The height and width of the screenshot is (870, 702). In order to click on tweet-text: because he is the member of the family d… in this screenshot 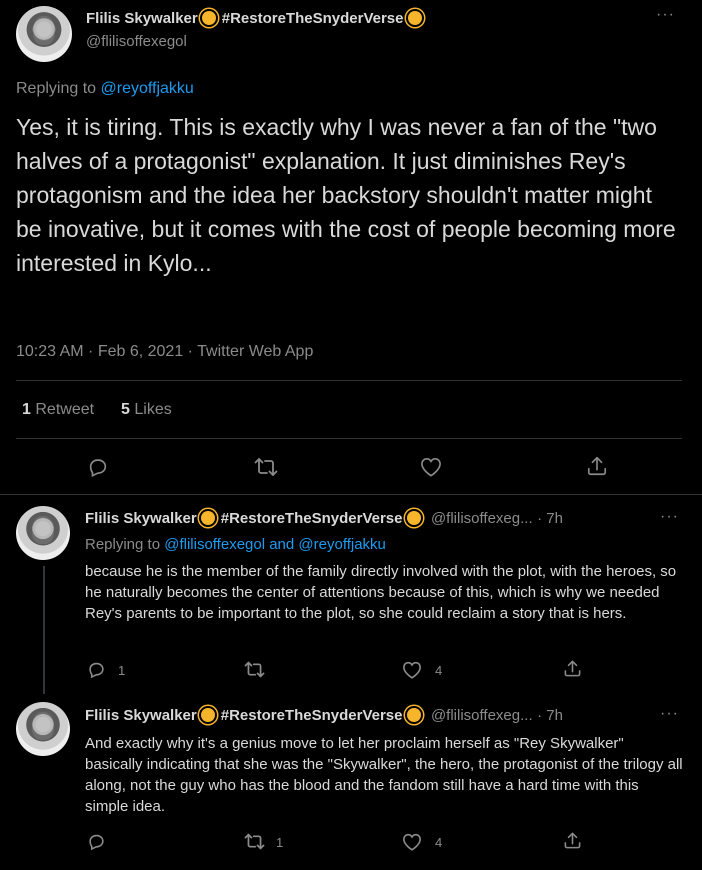, I will do `click(381, 592)`.